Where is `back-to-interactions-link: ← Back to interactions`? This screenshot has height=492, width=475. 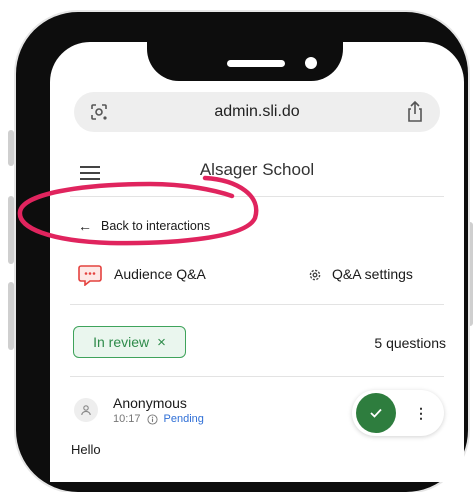 back-to-interactions-link: ← Back to interactions is located at coordinates (144, 226).